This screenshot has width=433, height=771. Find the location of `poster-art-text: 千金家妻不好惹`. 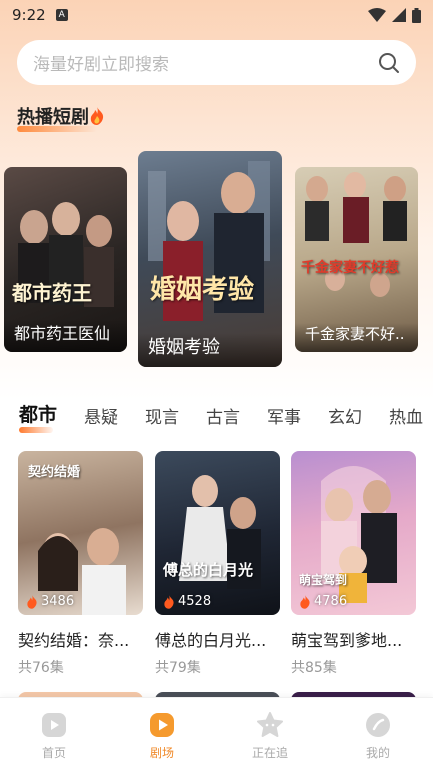

poster-art-text: 千金家妻不好惹 is located at coordinates (350, 268).